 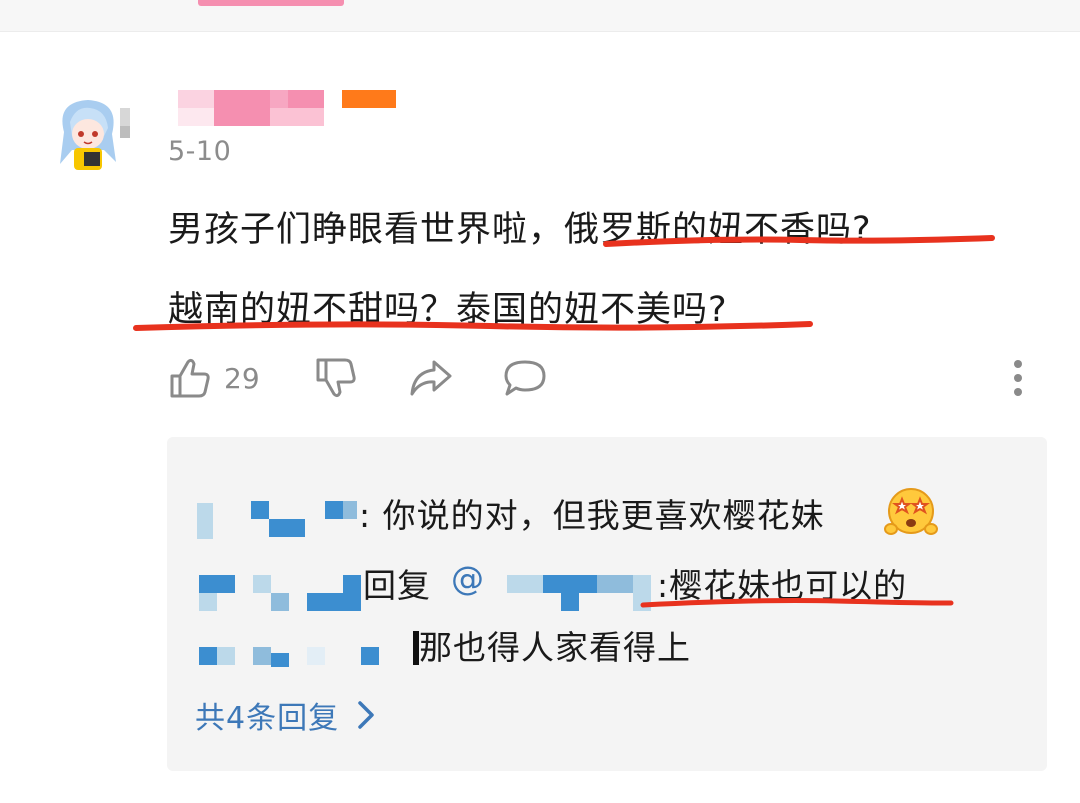 I want to click on anime-avatar-icon, so click(x=95, y=135).